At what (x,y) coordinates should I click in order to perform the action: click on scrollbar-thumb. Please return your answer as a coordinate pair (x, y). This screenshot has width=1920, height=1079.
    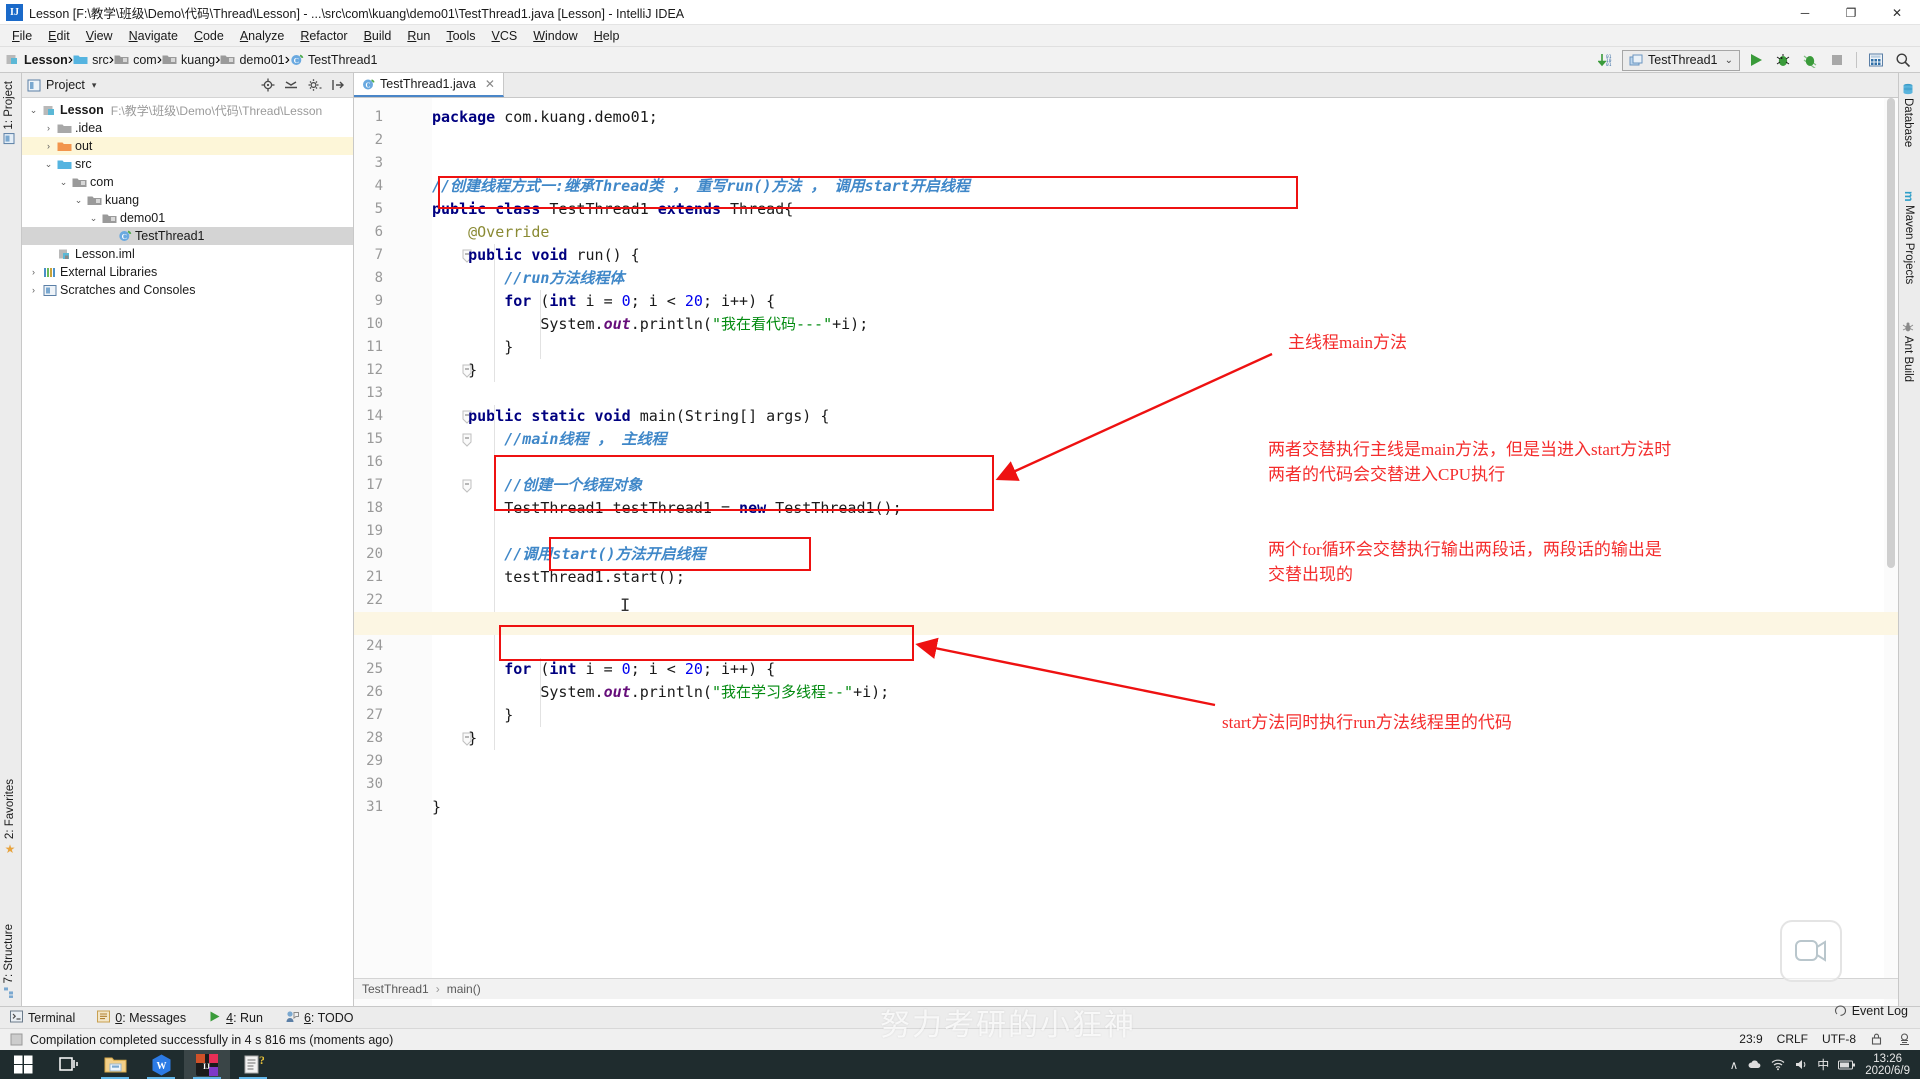
    Looking at the image, I should click on (1891, 333).